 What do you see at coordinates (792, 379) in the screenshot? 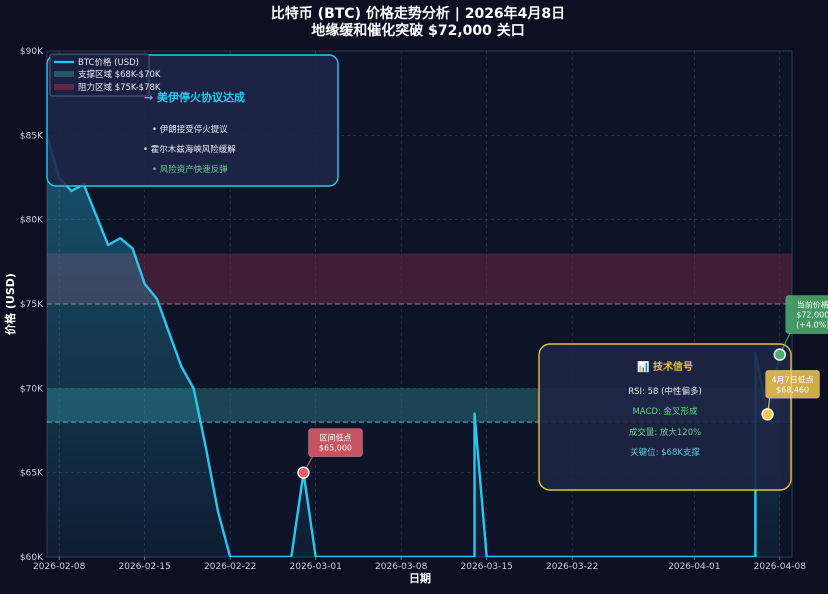
I see `annotation-label: 4月7日低点` at bounding box center [792, 379].